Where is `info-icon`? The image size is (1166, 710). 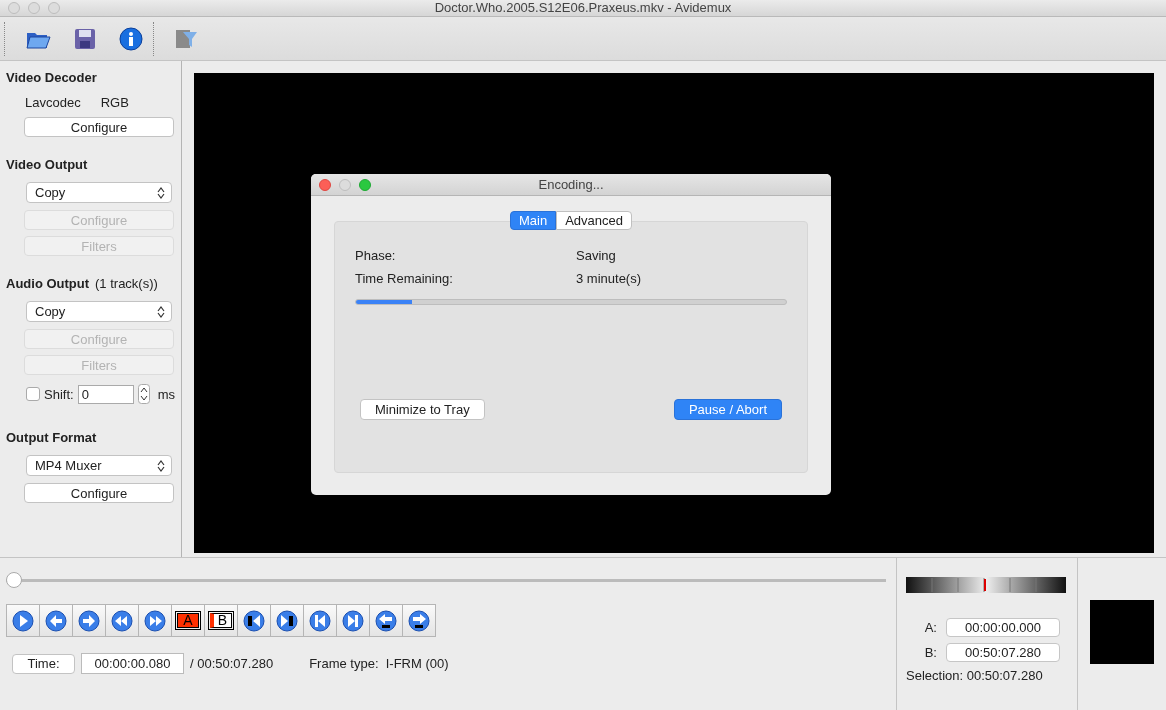 info-icon is located at coordinates (131, 38).